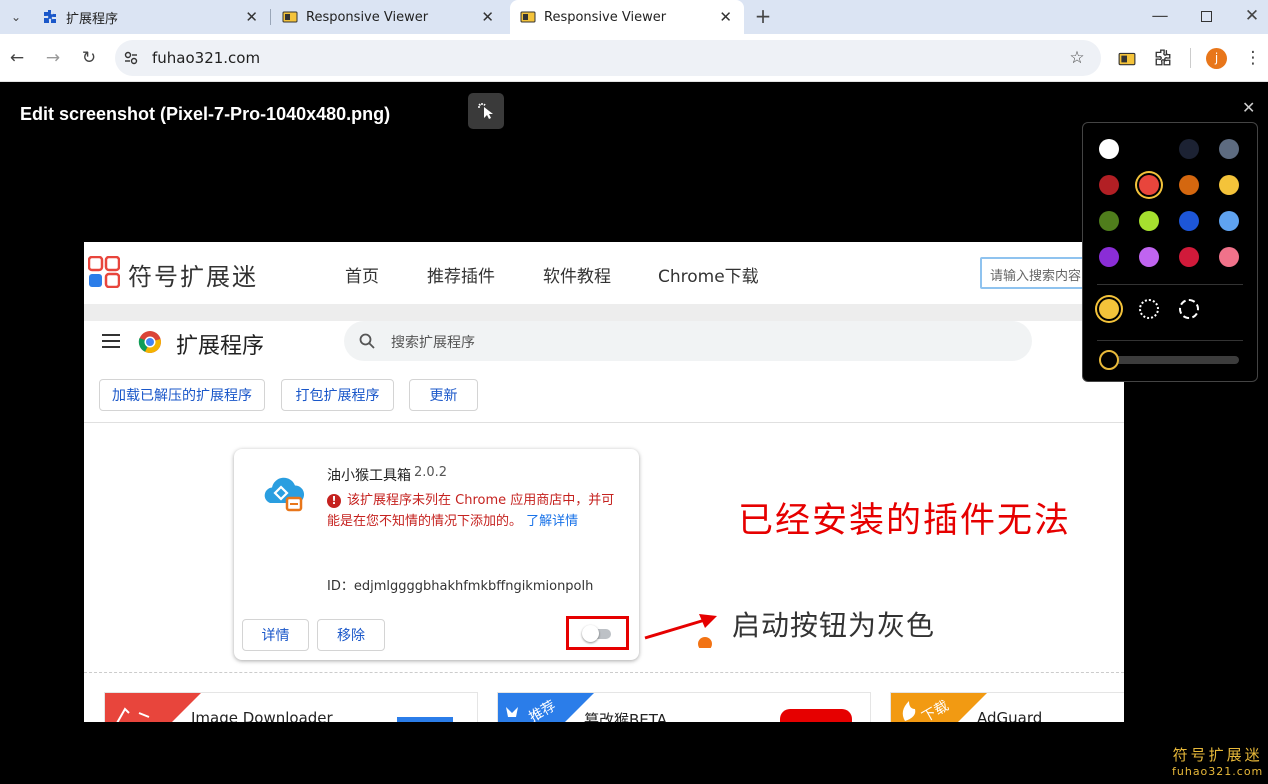 This screenshot has height=784, width=1268. Describe the element at coordinates (1149, 309) in the screenshot. I see `brush-style-dotted` at that location.